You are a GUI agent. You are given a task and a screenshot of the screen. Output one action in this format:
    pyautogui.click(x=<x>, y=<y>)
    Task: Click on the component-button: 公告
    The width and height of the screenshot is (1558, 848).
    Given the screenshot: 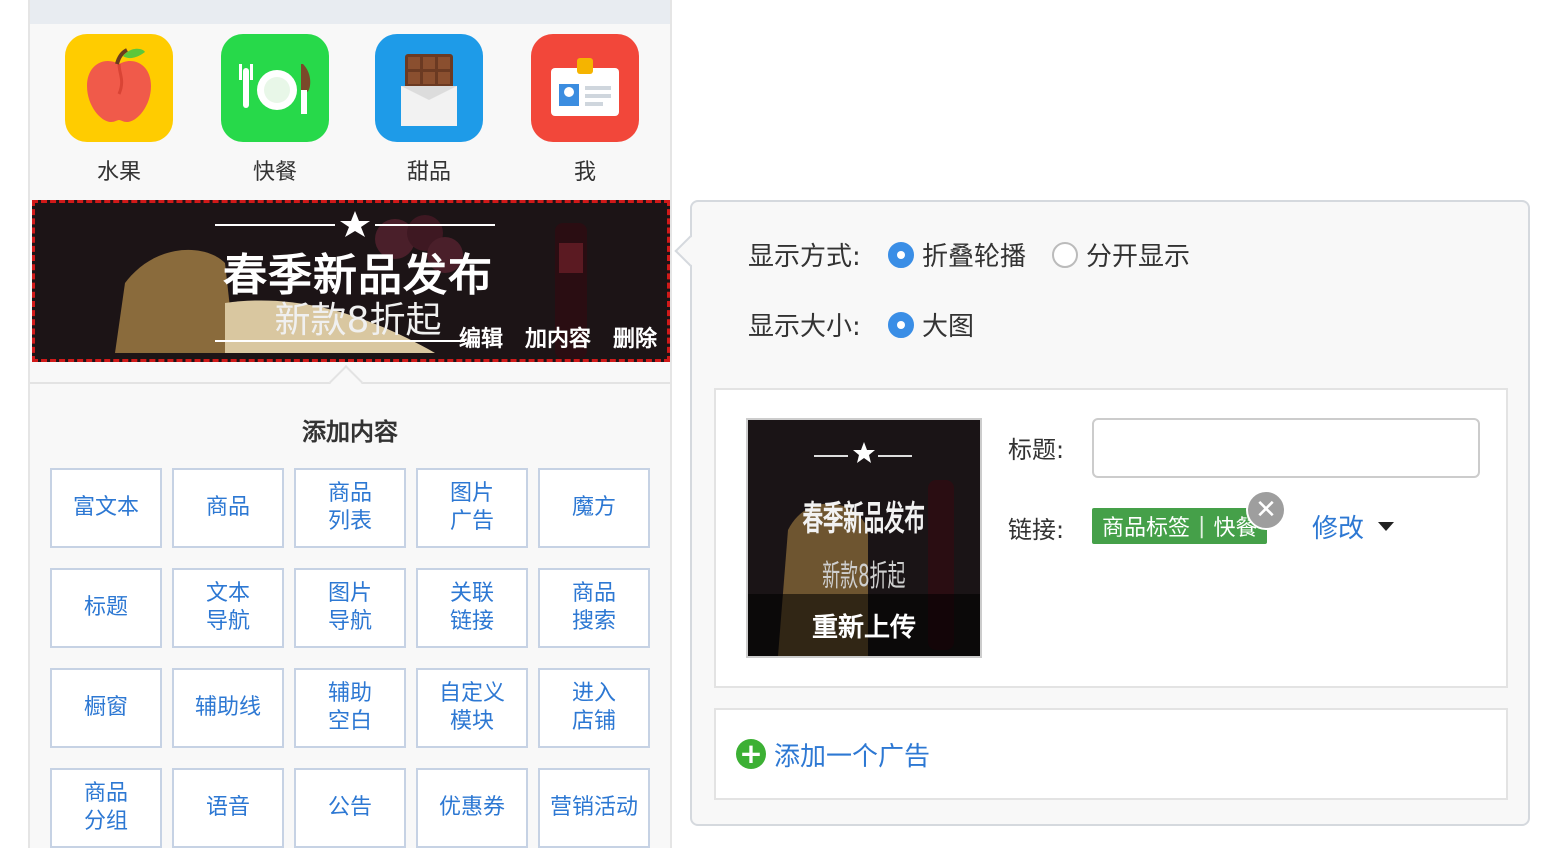 What is the action you would take?
    pyautogui.click(x=350, y=808)
    